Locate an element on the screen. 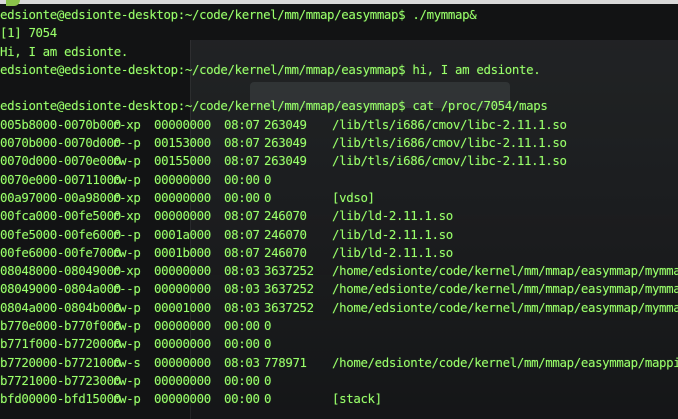 The width and height of the screenshot is (678, 419). maps-offset: 0001a000 is located at coordinates (182, 234).